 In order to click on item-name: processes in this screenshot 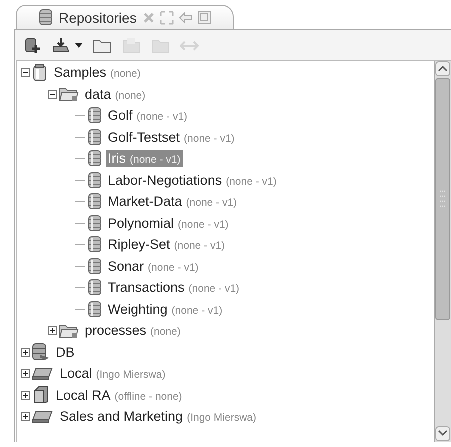, I will do `click(116, 330)`.